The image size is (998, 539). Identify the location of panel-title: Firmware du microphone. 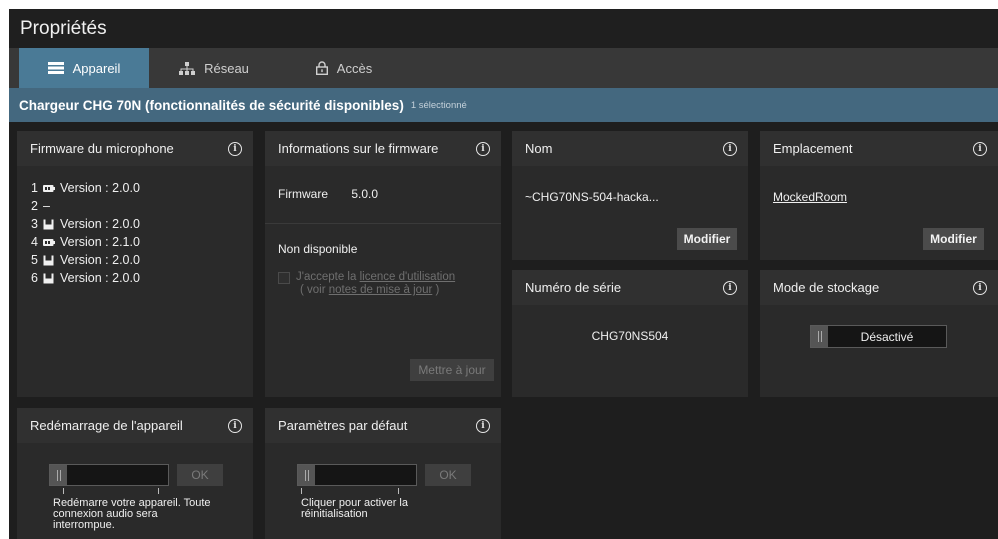
(102, 148).